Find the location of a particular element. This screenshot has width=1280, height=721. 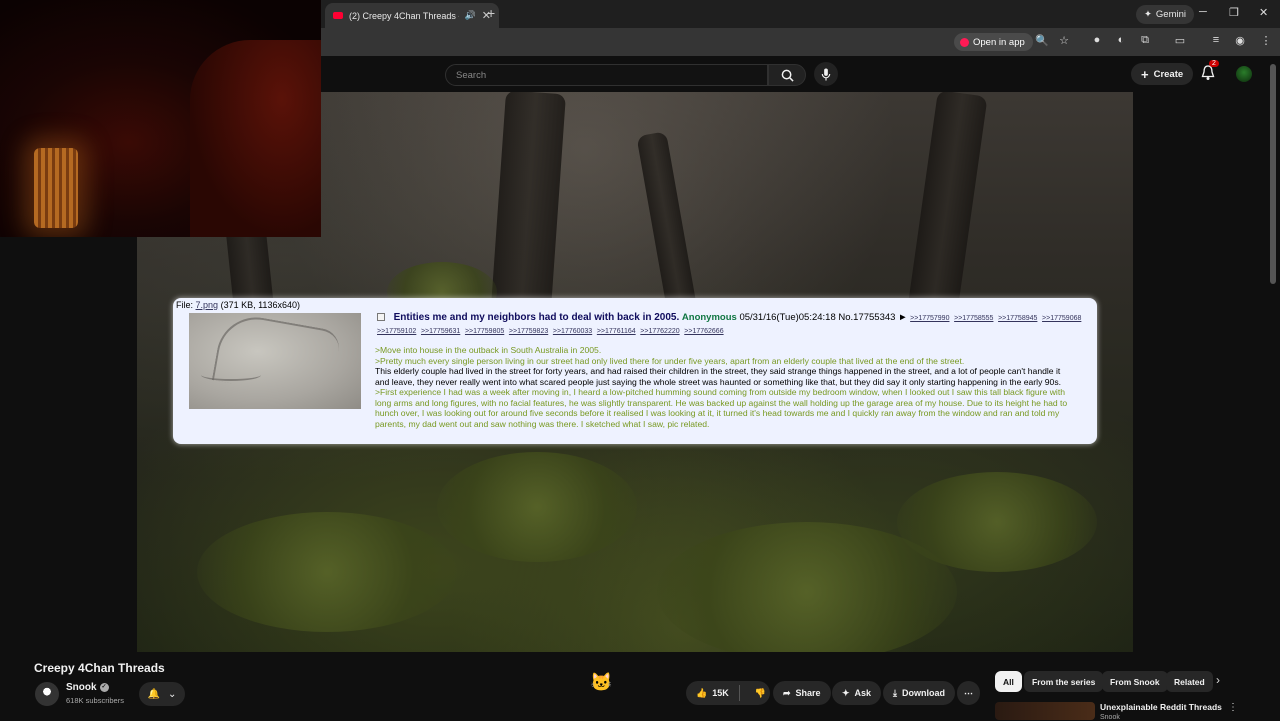

channel-name: Snook ✓ is located at coordinates (87, 687).